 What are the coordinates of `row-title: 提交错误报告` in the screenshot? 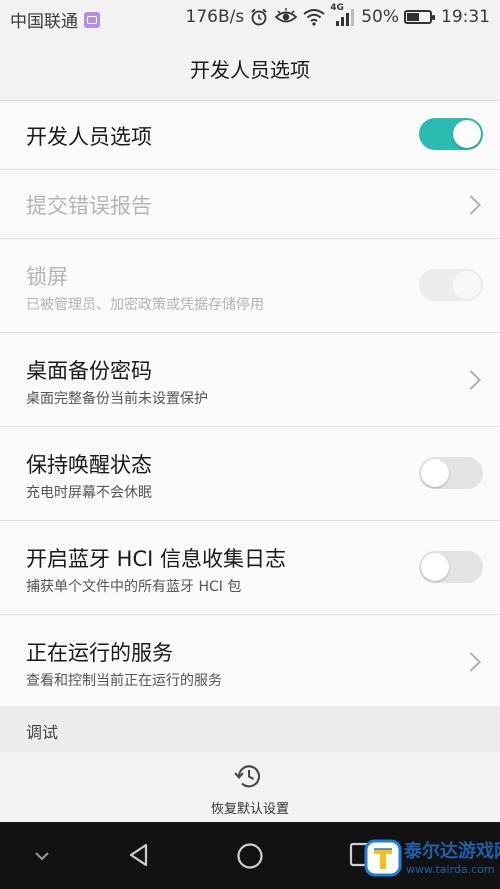 It's located at (89, 206).